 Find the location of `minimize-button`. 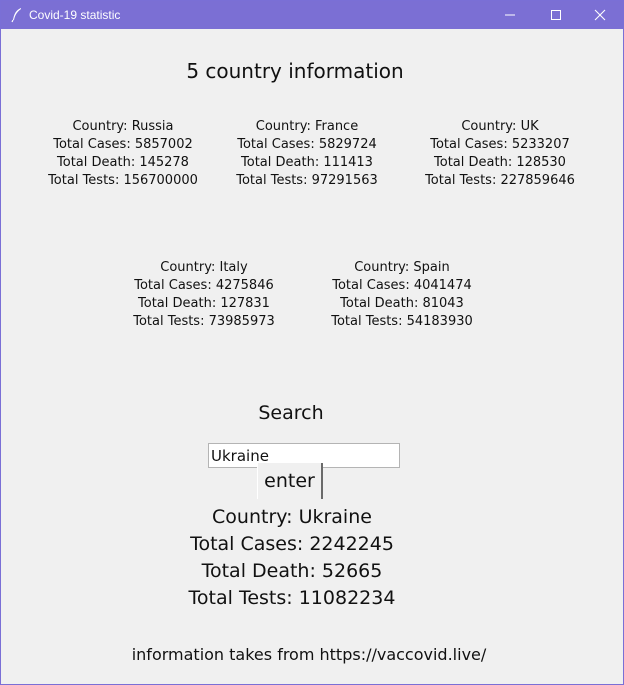

minimize-button is located at coordinates (510, 15).